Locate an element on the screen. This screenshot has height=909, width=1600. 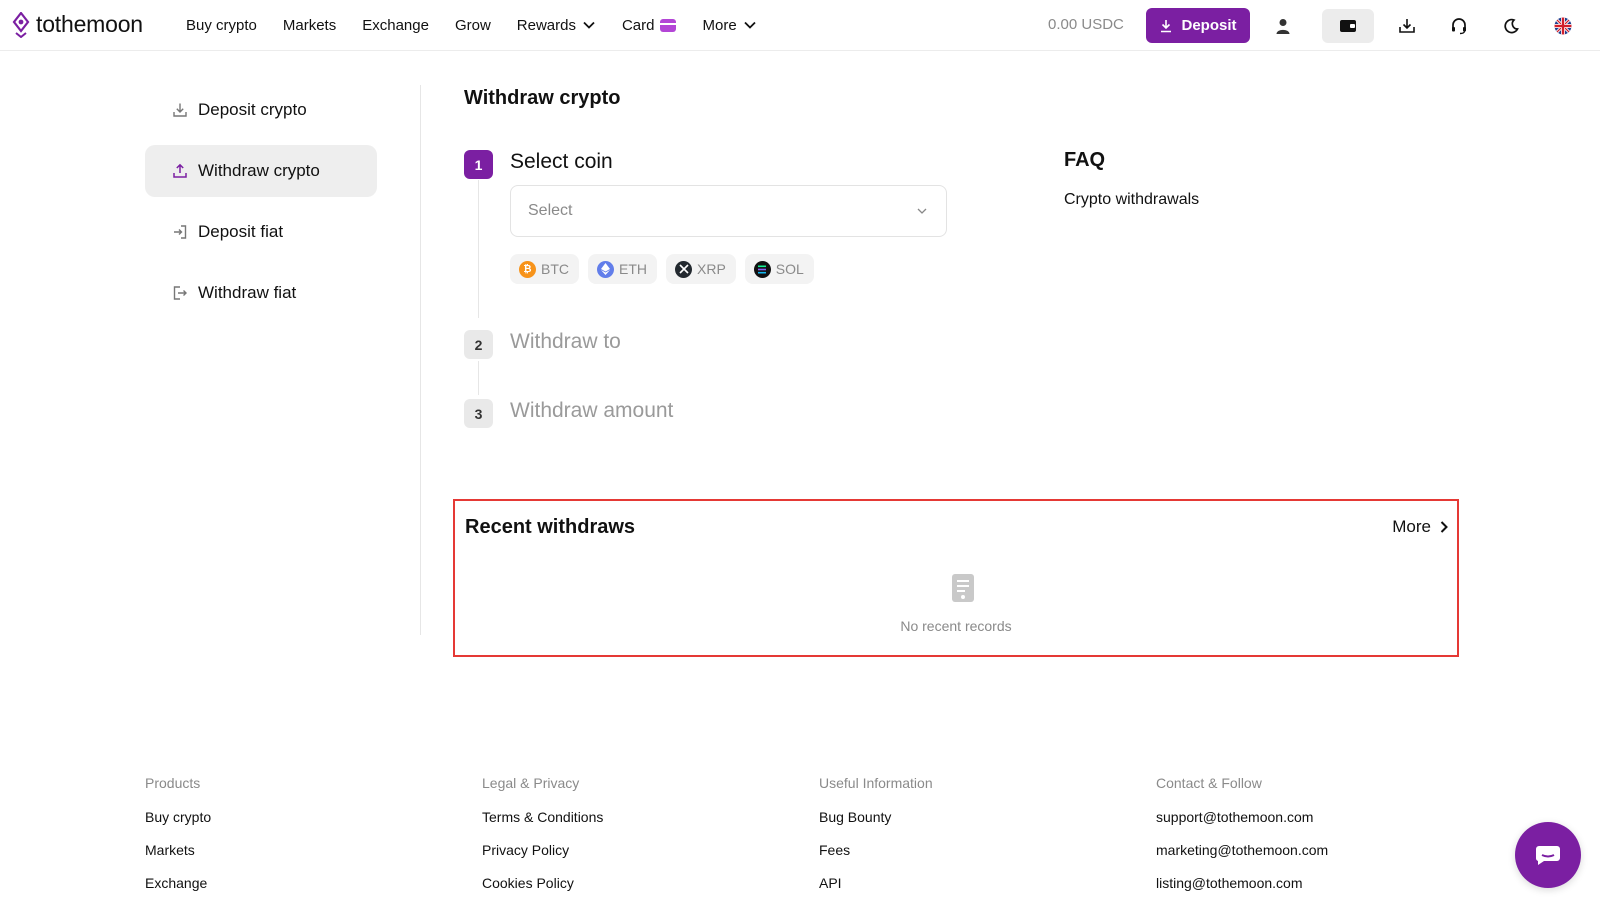
footer-products: Products Buy crypto Markets Exchange is located at coordinates (178, 841).